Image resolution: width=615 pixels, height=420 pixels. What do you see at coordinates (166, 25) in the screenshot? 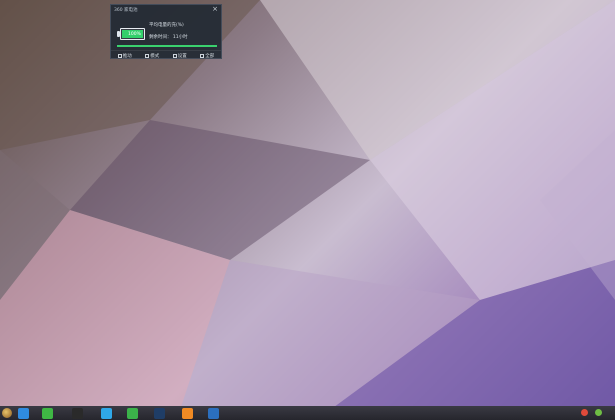
I see `battery-status-text: 平均电量的充(%)` at bounding box center [166, 25].